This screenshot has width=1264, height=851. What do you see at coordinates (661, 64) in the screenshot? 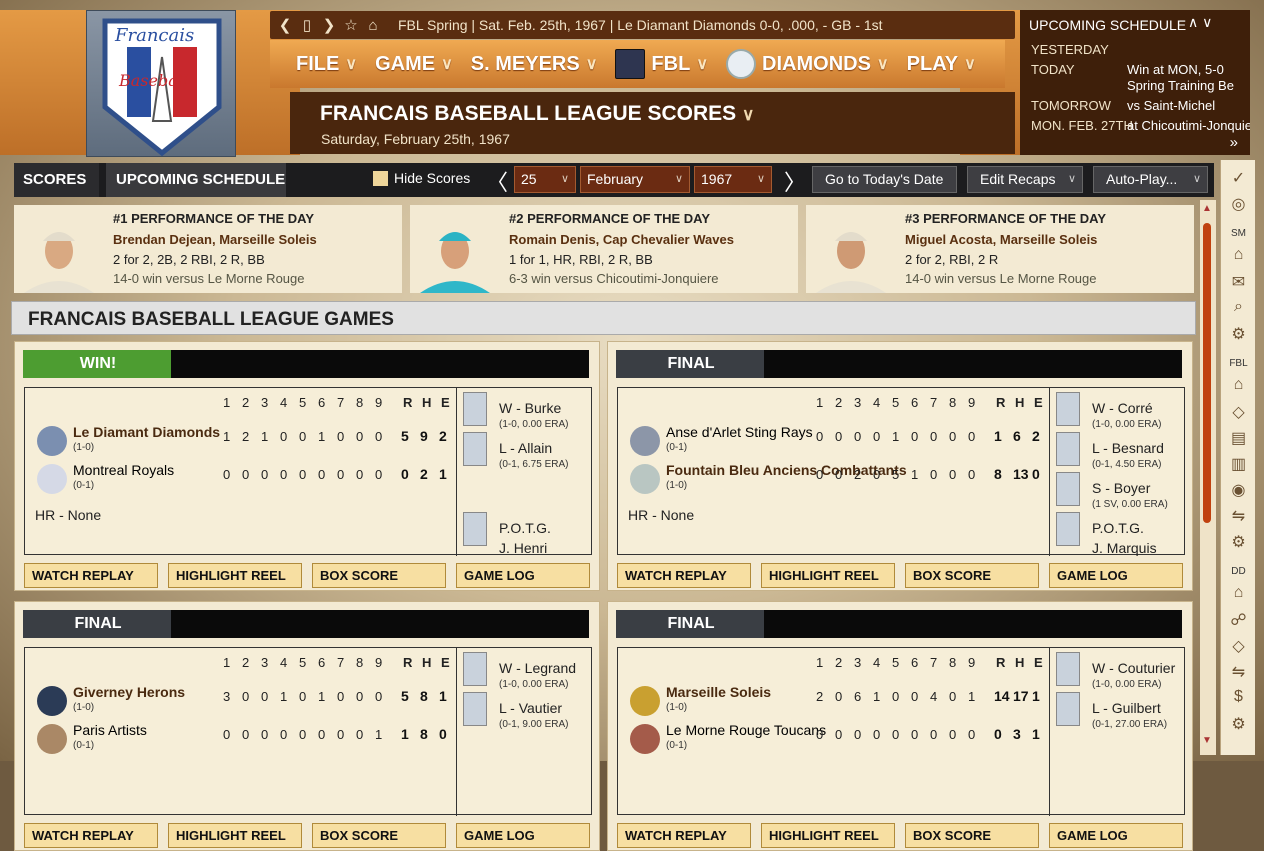
I see `menu-league: FBL ∨` at bounding box center [661, 64].